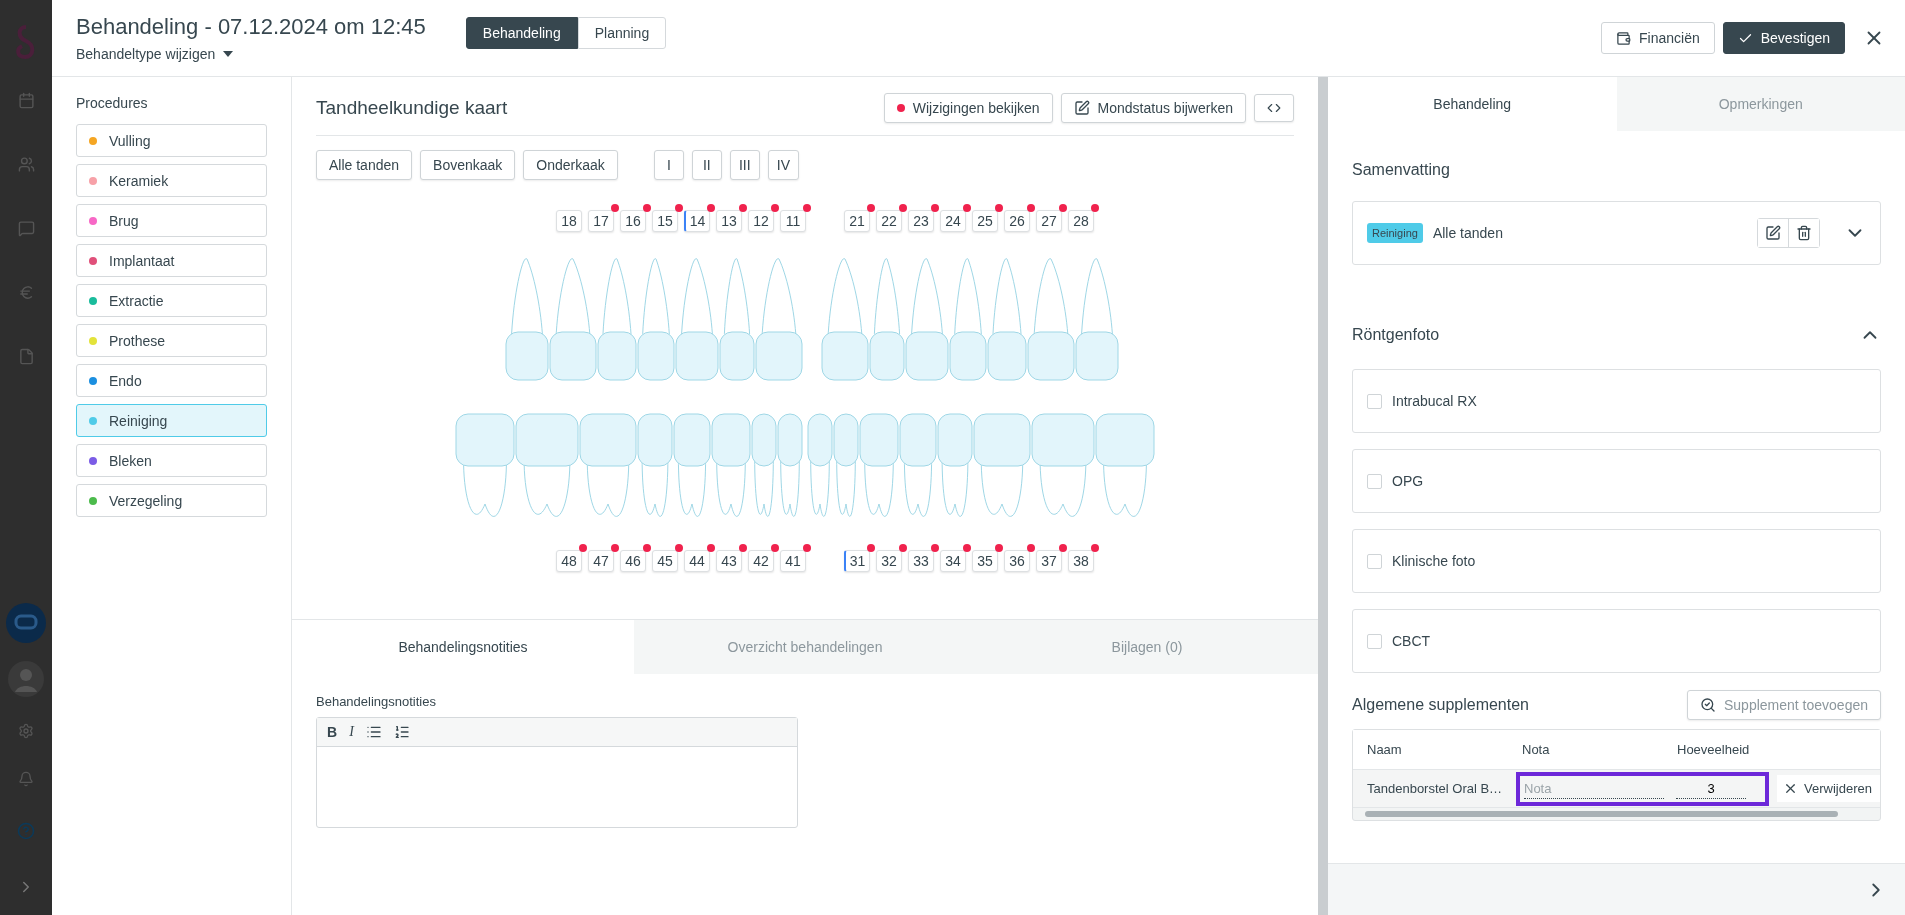 The image size is (1905, 915). What do you see at coordinates (376, 701) in the screenshot?
I see `field-label: Behandelingsnotities` at bounding box center [376, 701].